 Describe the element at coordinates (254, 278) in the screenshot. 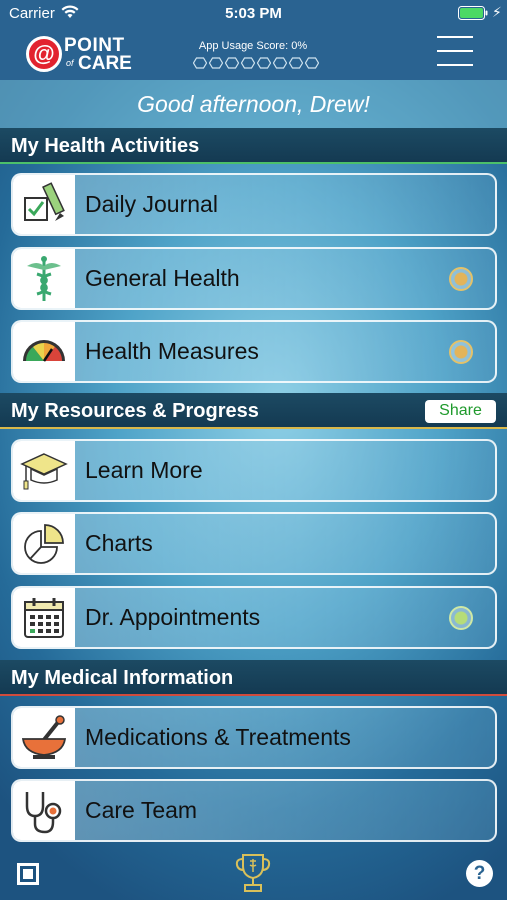

I see `general-health-button: General Health` at that location.